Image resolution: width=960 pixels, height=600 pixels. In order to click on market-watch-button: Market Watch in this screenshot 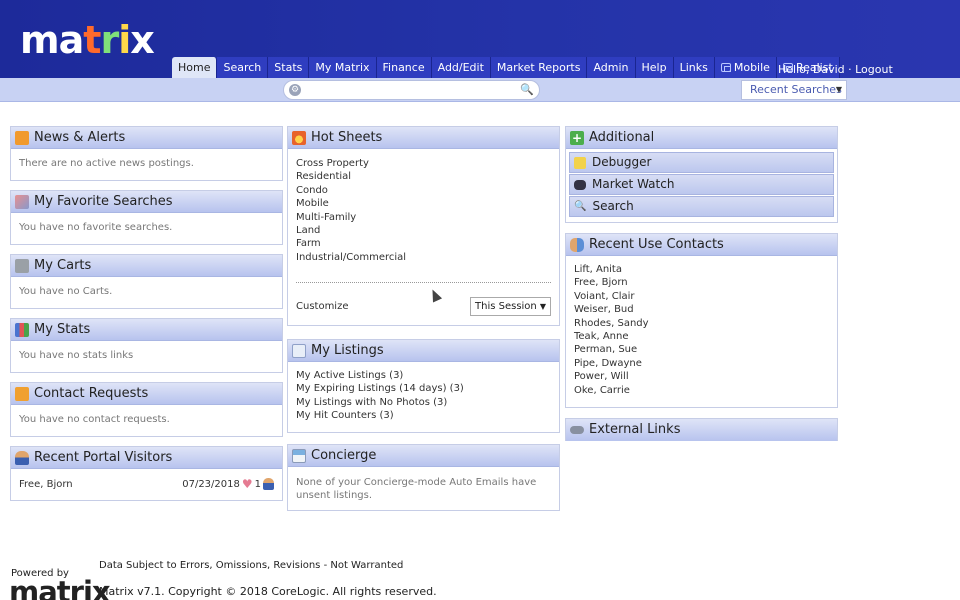, I will do `click(701, 184)`.